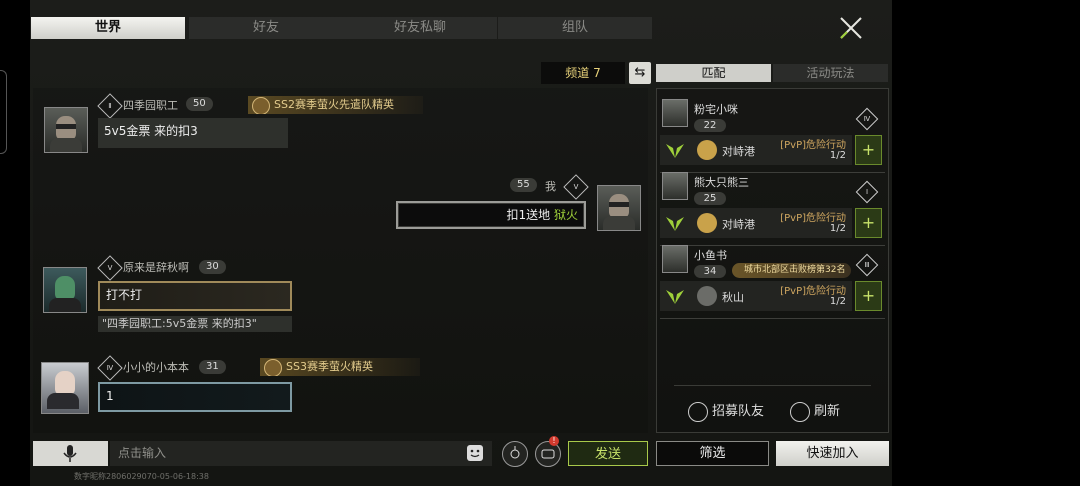 The height and width of the screenshot is (486, 1080). What do you see at coordinates (340, 367) in the screenshot?
I see `title-badge: SS3赛季萤火精英` at bounding box center [340, 367].